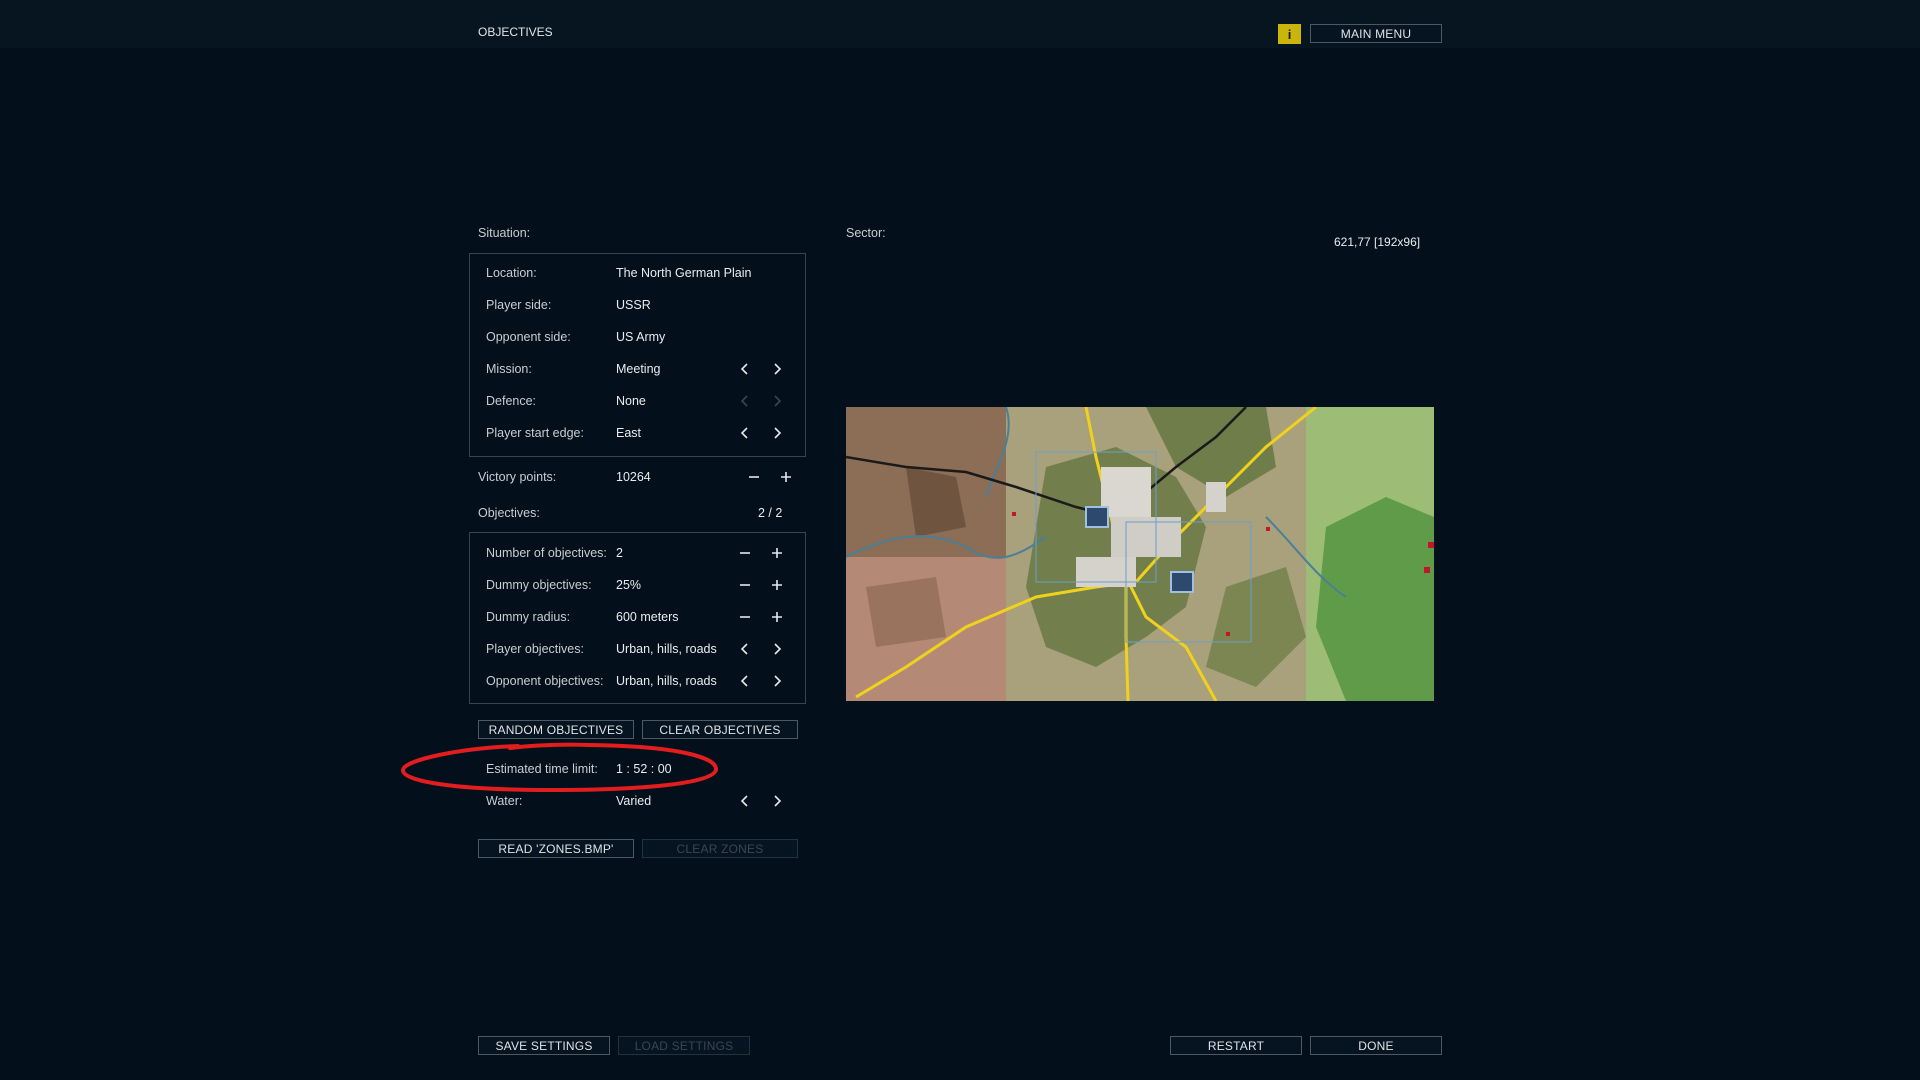  What do you see at coordinates (619, 553) in the screenshot?
I see `num-objectives-value: 2` at bounding box center [619, 553].